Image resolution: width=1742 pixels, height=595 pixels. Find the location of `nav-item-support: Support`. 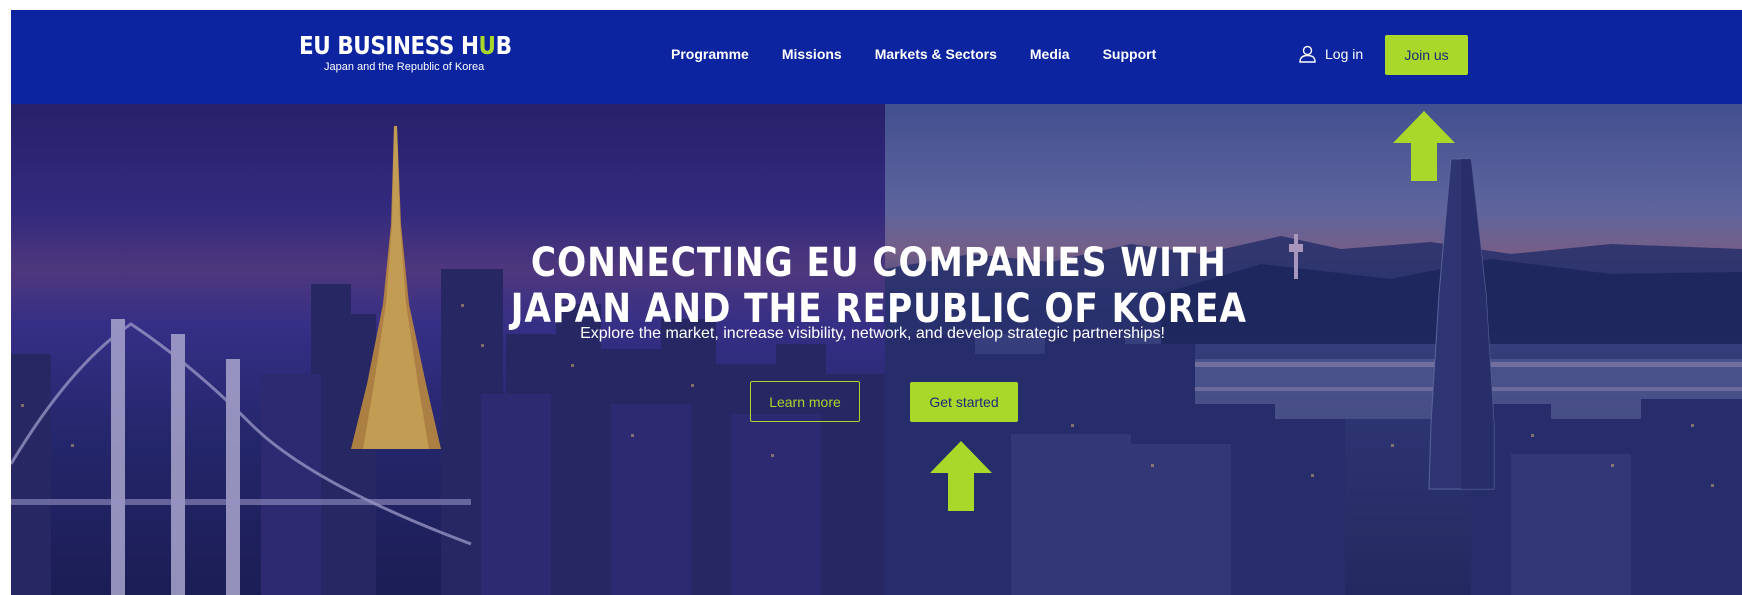

nav-item-support: Support is located at coordinates (1130, 54).